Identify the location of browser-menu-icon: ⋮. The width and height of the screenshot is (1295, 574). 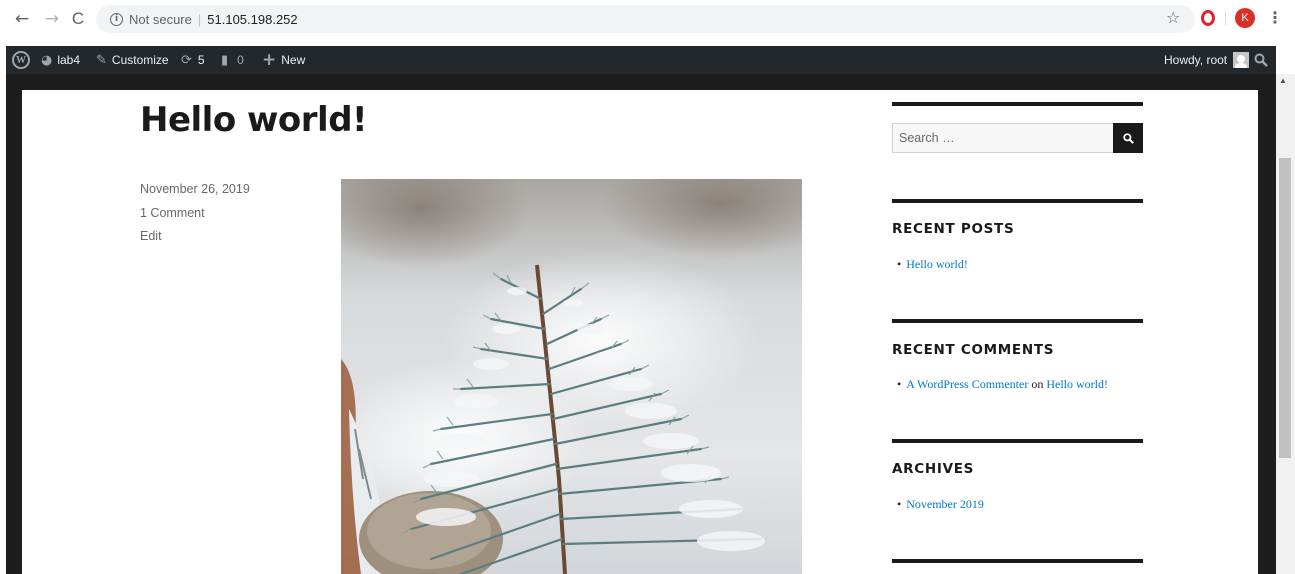
(1275, 17).